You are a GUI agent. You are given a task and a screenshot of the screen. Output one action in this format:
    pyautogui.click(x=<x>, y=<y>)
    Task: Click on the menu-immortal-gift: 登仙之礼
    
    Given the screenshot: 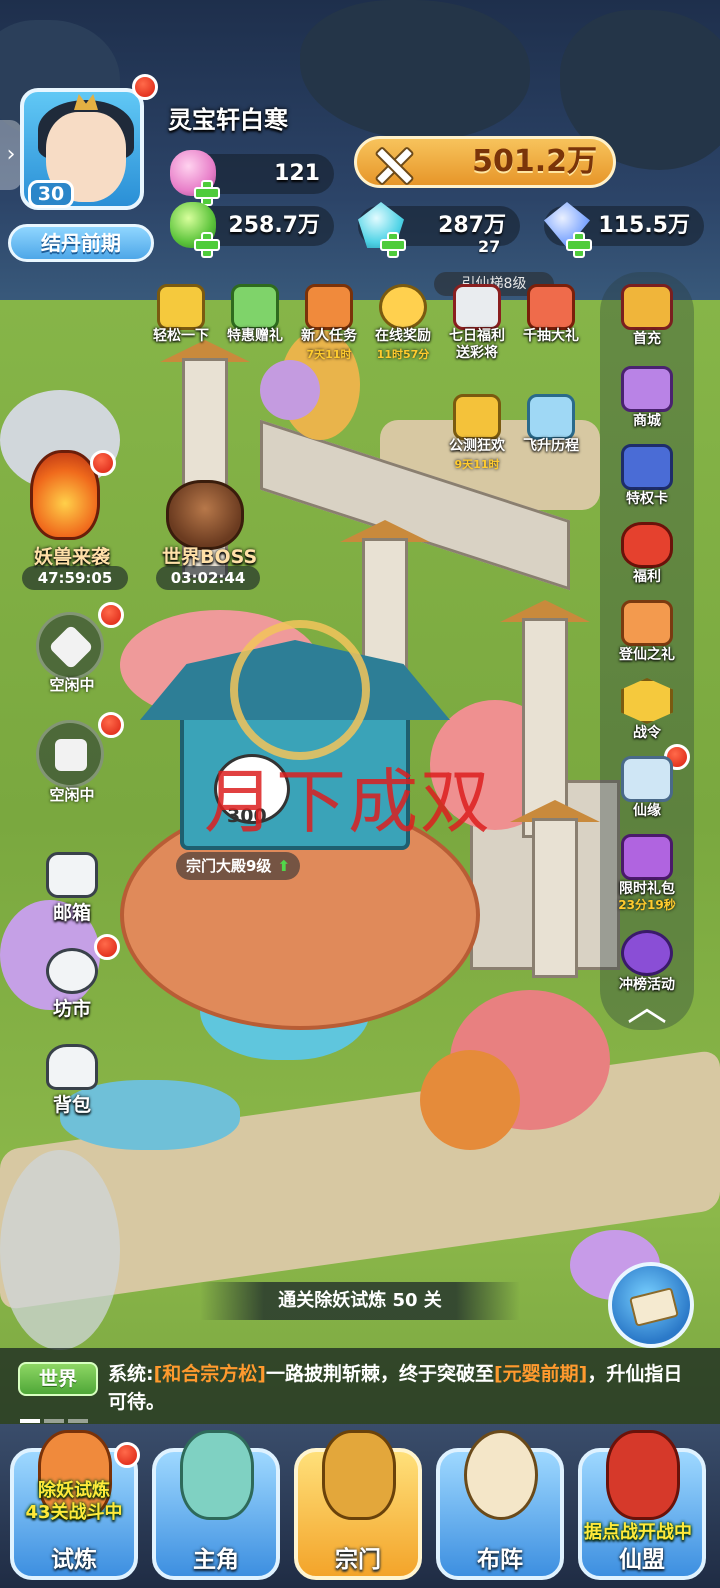 What is the action you would take?
    pyautogui.click(x=647, y=634)
    